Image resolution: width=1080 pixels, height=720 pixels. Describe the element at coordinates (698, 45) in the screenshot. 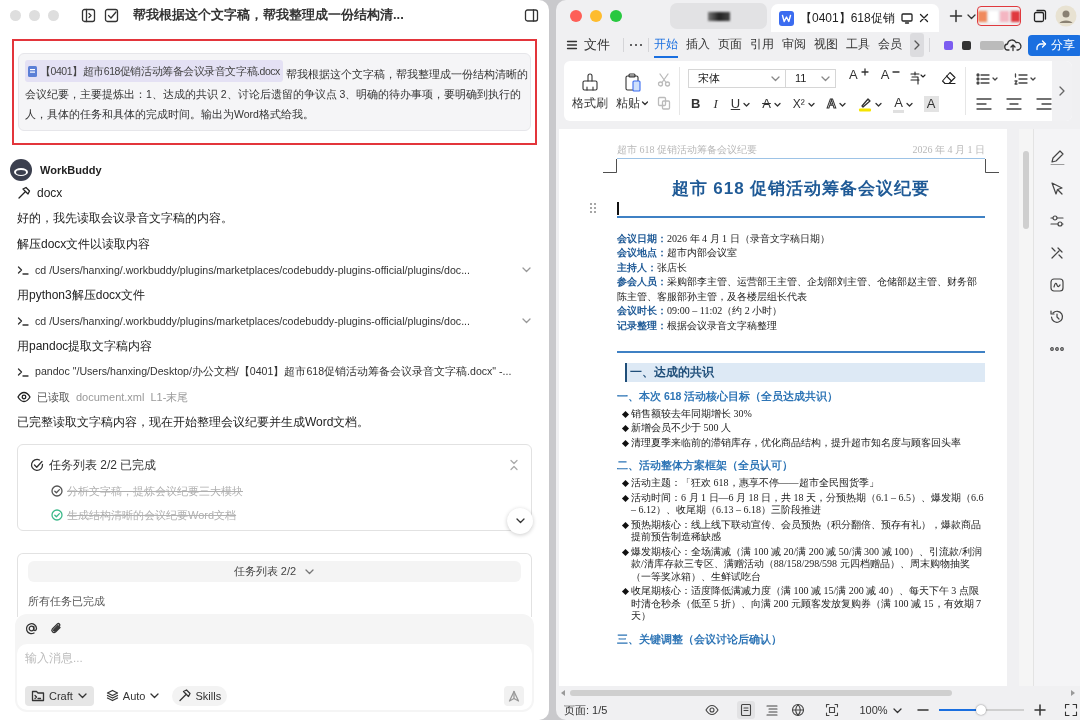

I see `ribbon-tab: 插入` at that location.